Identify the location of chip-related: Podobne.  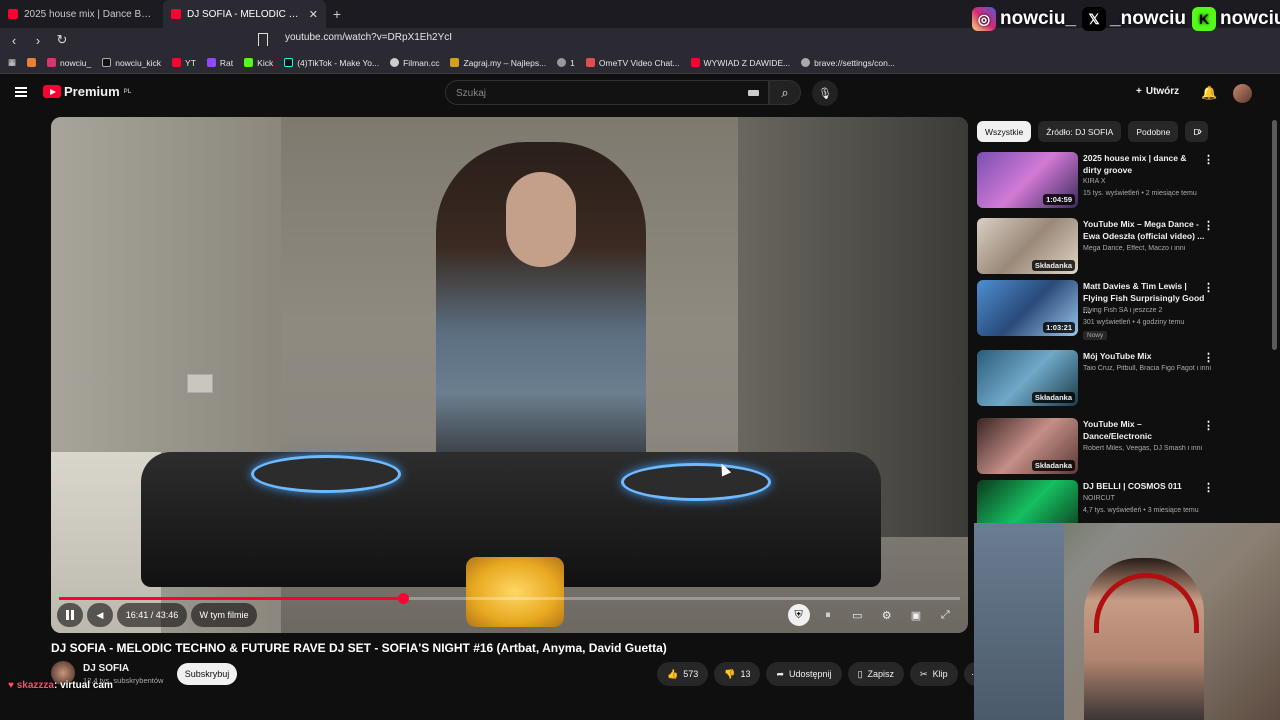
(1153, 131).